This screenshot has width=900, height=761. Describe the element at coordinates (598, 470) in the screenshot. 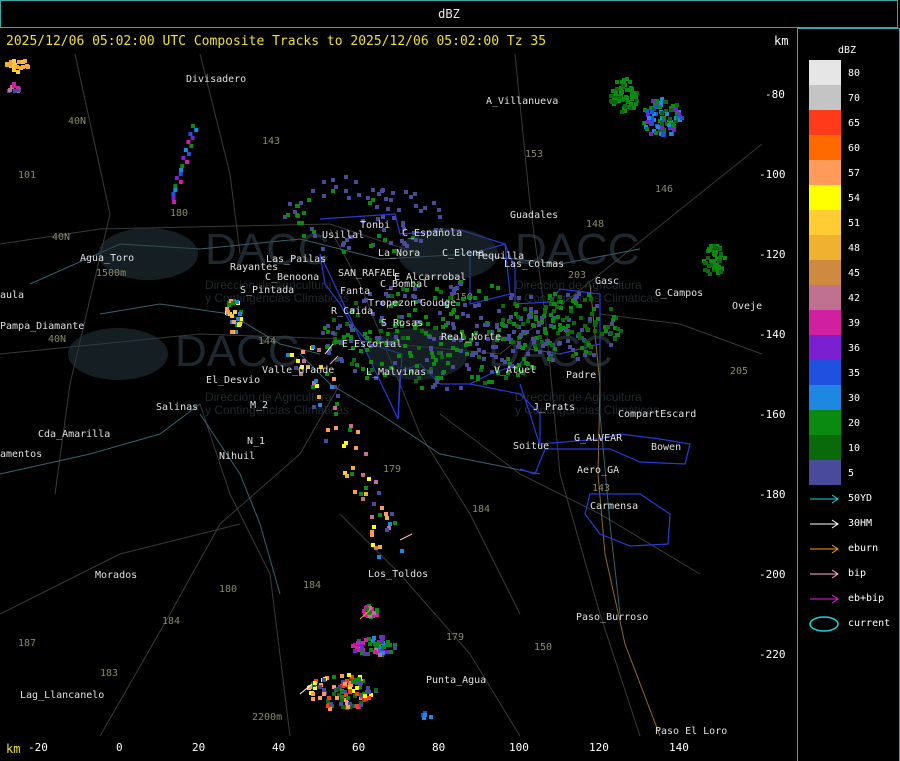

I see `svg-text: Aero_GA` at that location.